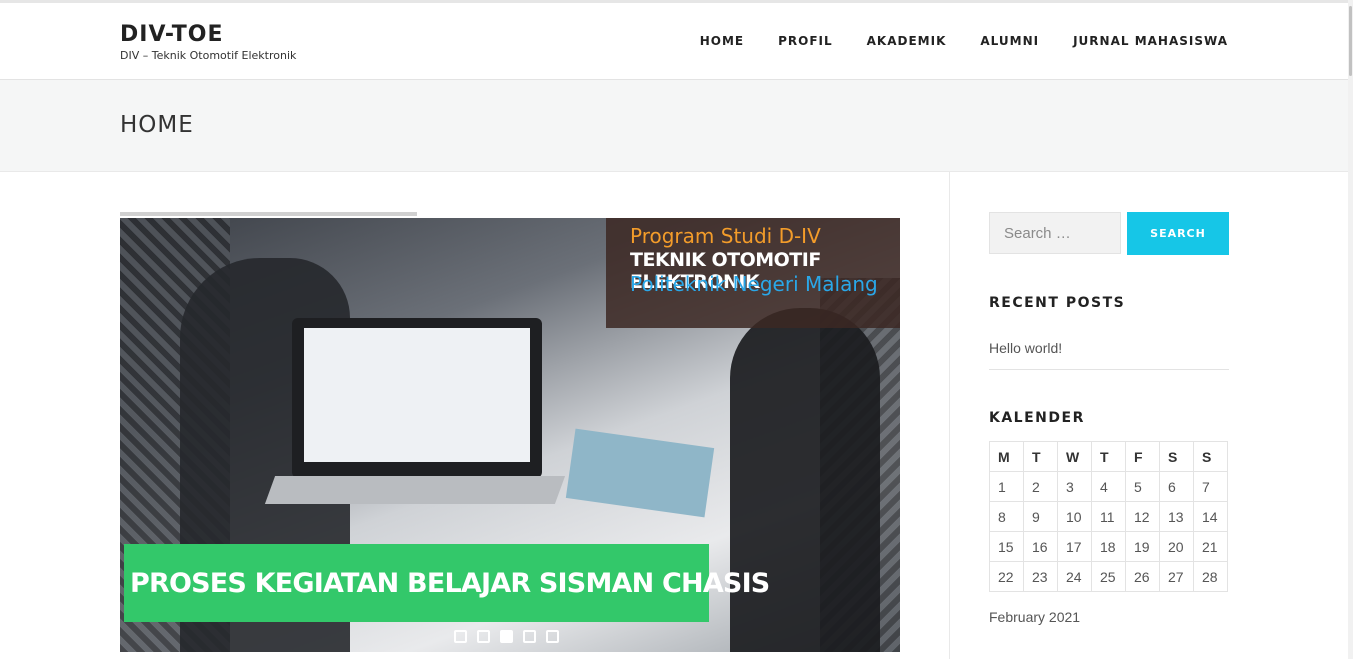 This screenshot has height=659, width=1353. I want to click on page-title: HOME, so click(157, 125).